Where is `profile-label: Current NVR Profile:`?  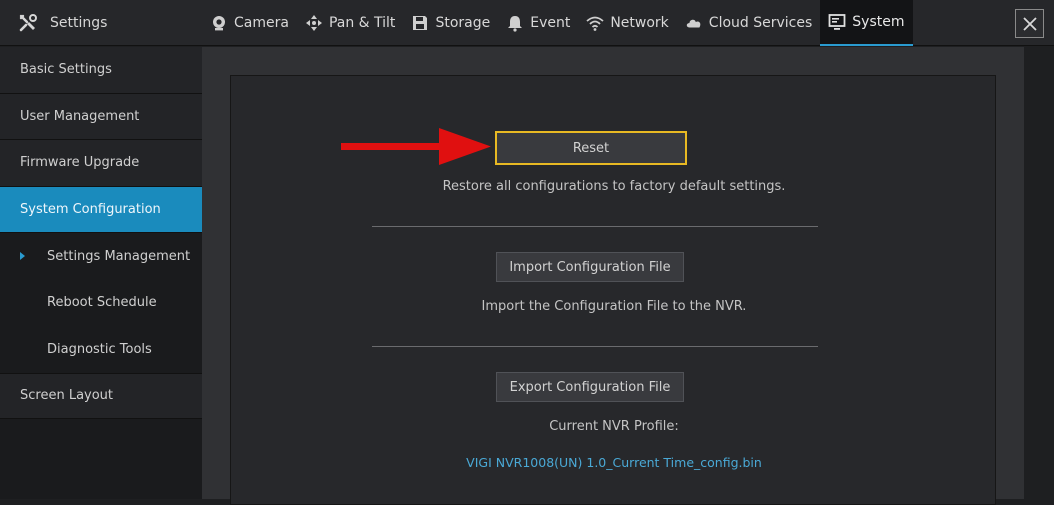 profile-label: Current NVR Profile: is located at coordinates (614, 426).